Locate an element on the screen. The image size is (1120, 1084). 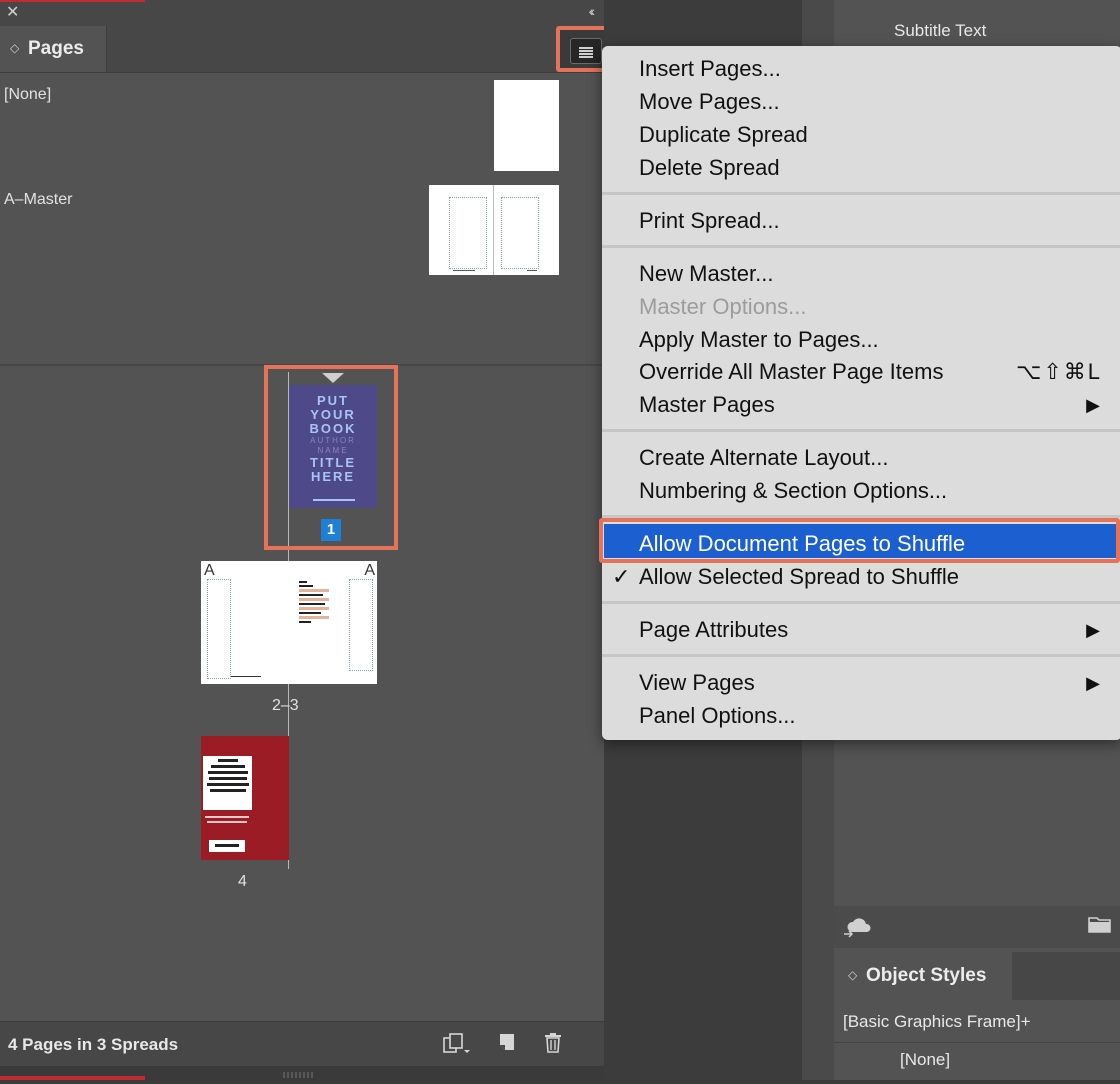
page-4-label: 4 is located at coordinates (242, 881).